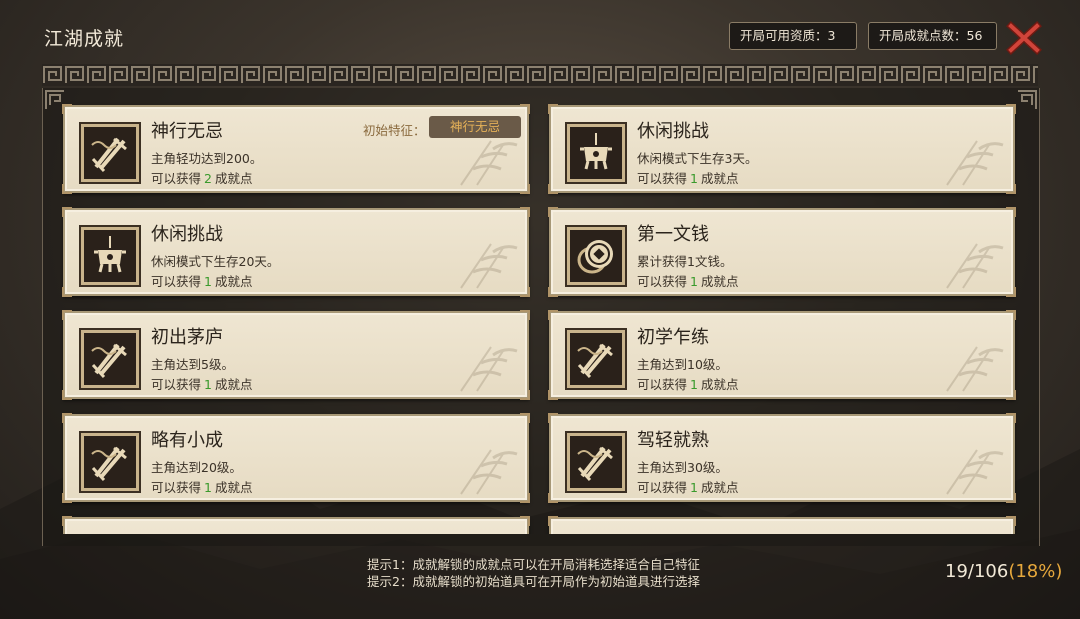 Image resolution: width=1080 pixels, height=619 pixels. Describe the element at coordinates (782, 252) in the screenshot. I see `achievement-card: 第一文钱 累计获得1文钱。 可以获得 1 成就点` at that location.